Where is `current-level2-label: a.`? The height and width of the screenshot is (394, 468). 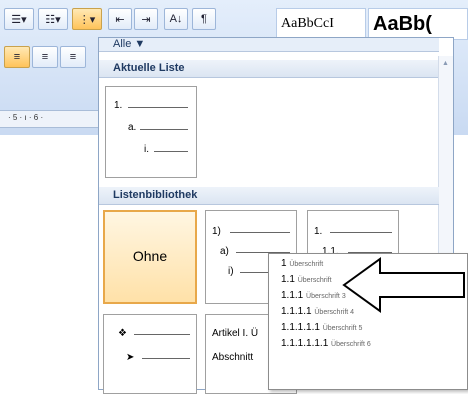
current-level2-label: a. is located at coordinates (132, 127).